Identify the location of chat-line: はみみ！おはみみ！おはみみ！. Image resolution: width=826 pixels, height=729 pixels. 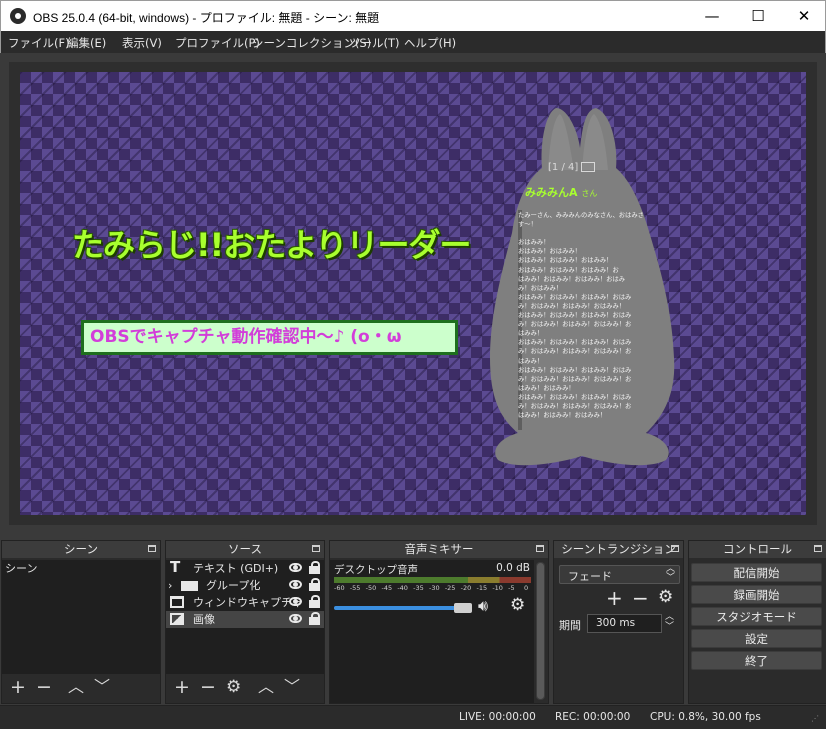
(562, 416).